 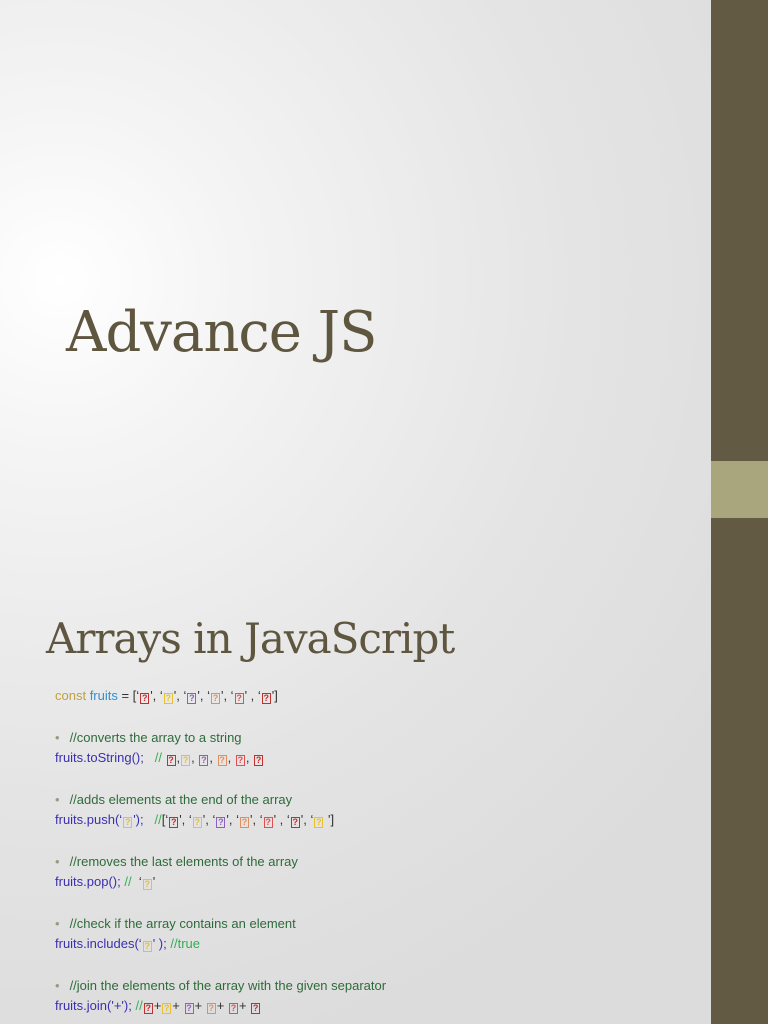 I want to click on code-segment: //adds elements at the end of the array, so click(x=181, y=799).